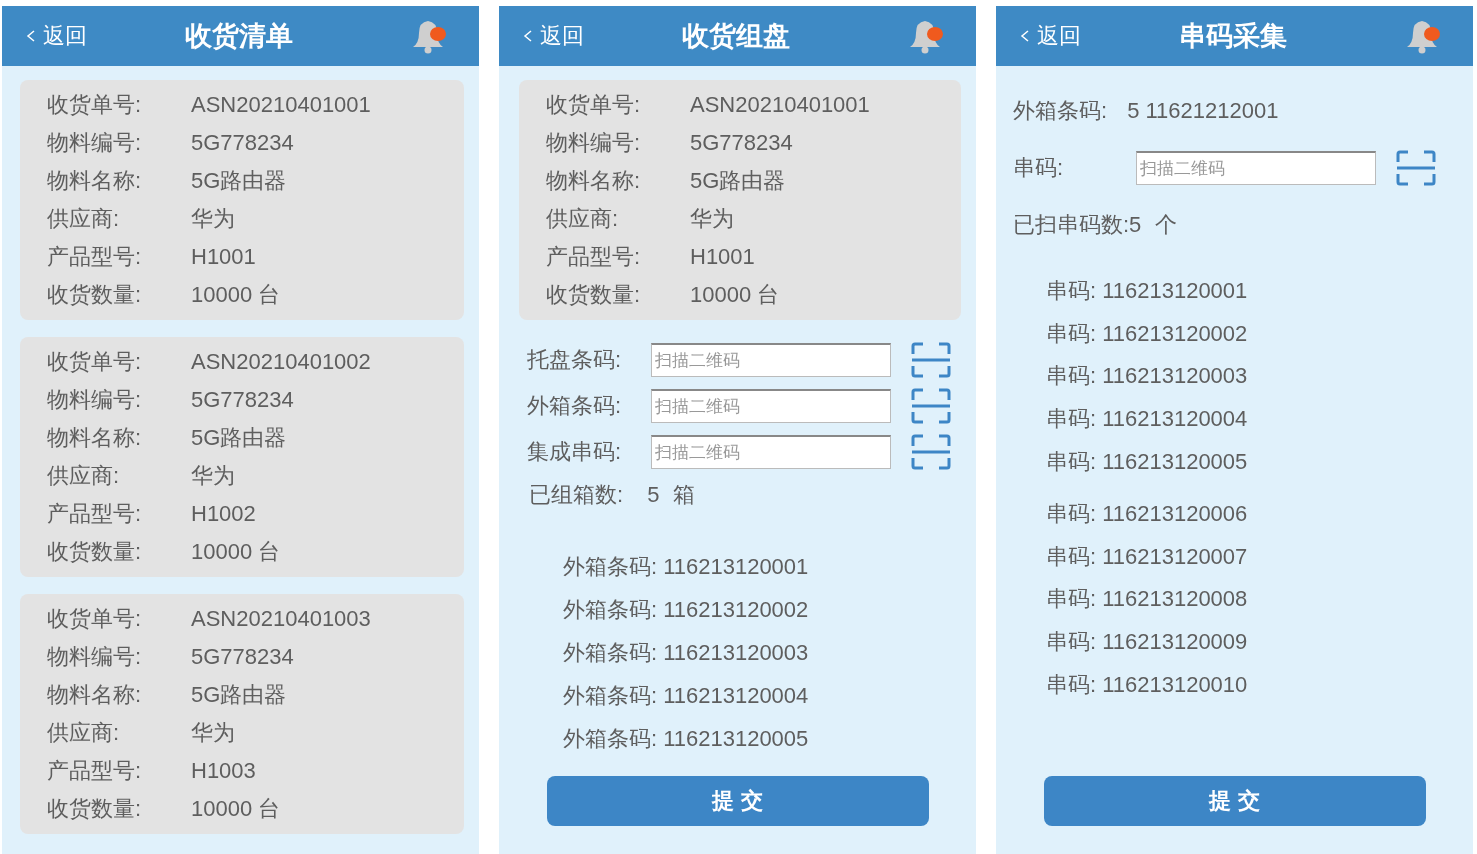 This screenshot has width=1477, height=854. Describe the element at coordinates (1175, 599) in the screenshot. I see `code-value: 116213120008` at that location.